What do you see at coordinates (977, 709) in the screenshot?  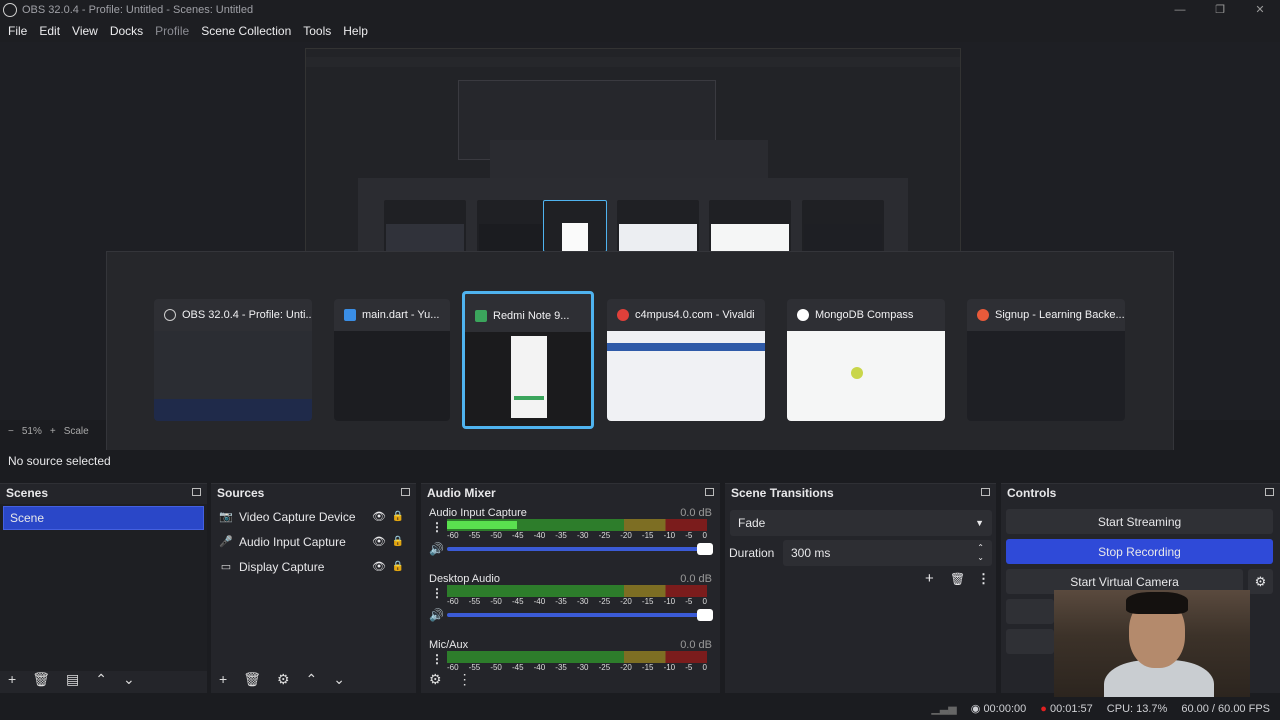 I see `stream-icon: ◉` at bounding box center [977, 709].